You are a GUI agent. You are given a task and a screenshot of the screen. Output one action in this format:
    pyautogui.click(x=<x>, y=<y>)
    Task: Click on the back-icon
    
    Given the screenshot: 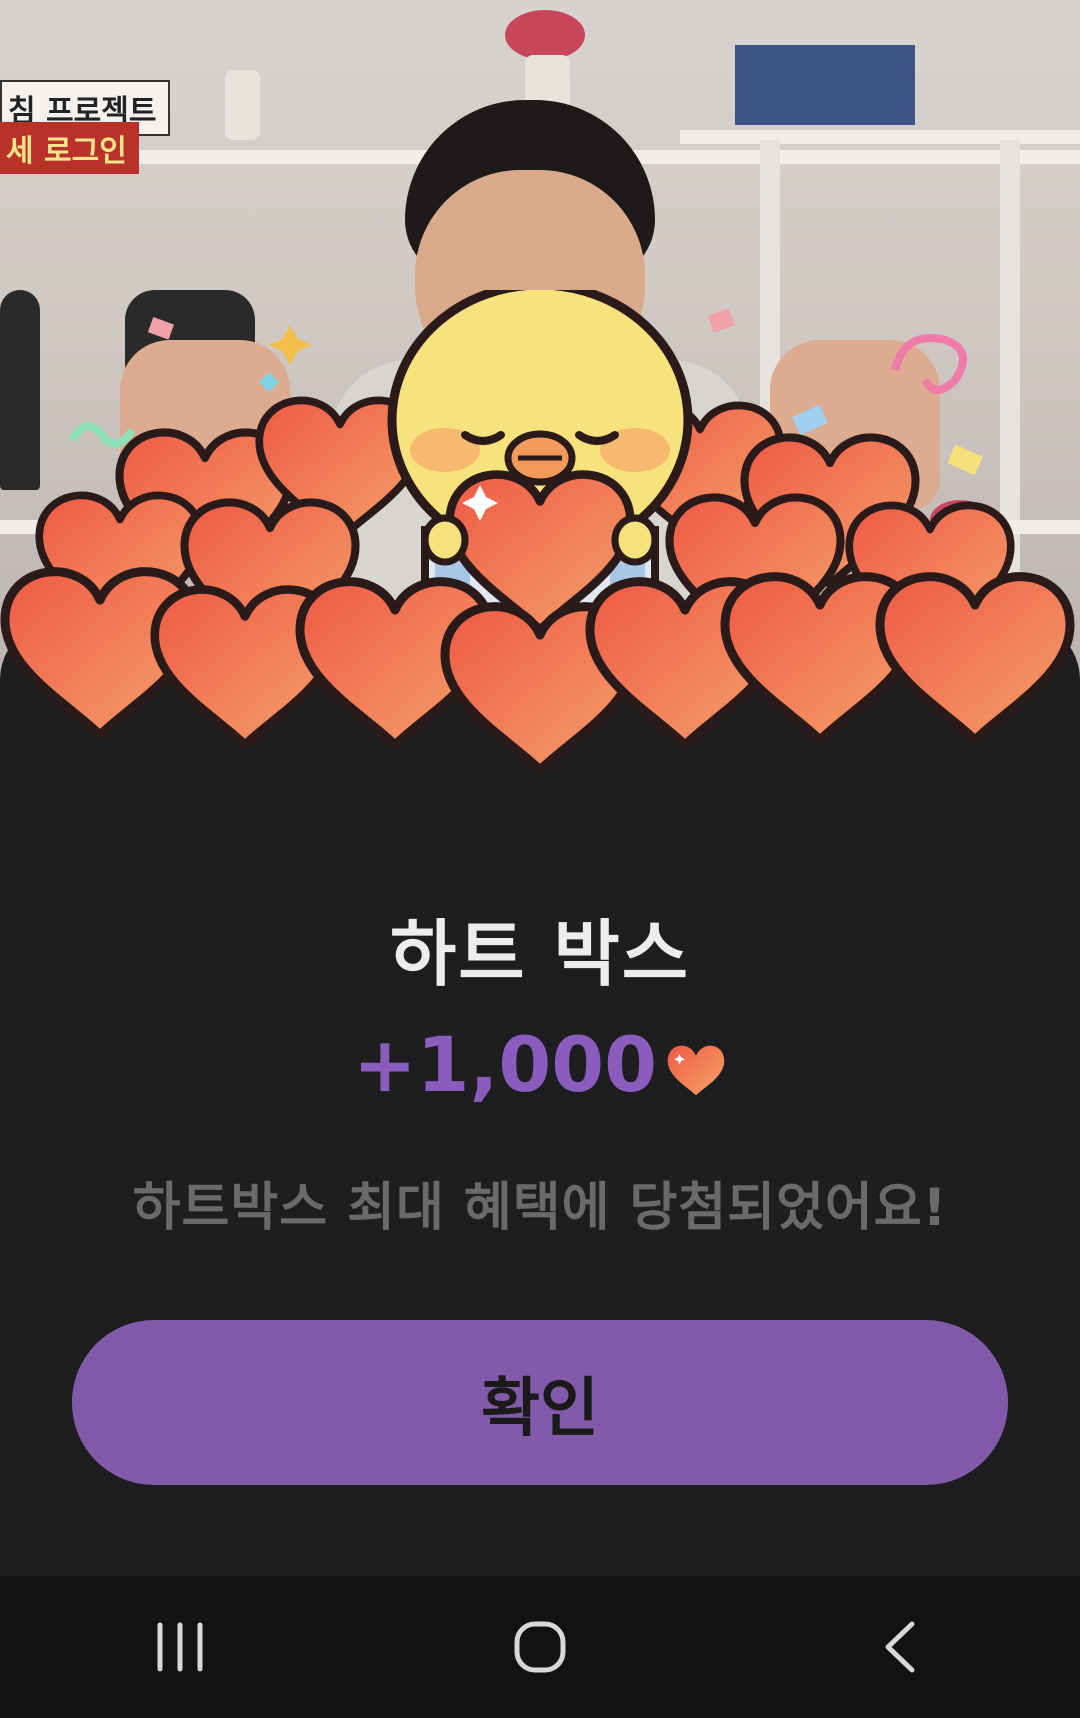 What is the action you would take?
    pyautogui.click(x=900, y=1647)
    